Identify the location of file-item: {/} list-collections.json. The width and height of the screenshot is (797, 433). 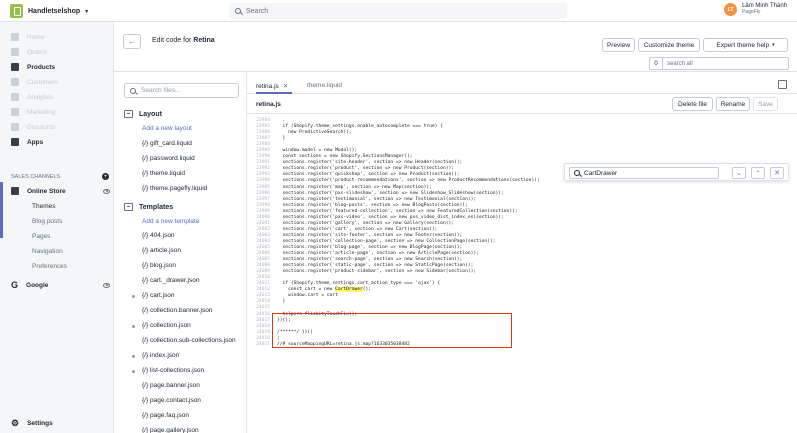
(173, 370).